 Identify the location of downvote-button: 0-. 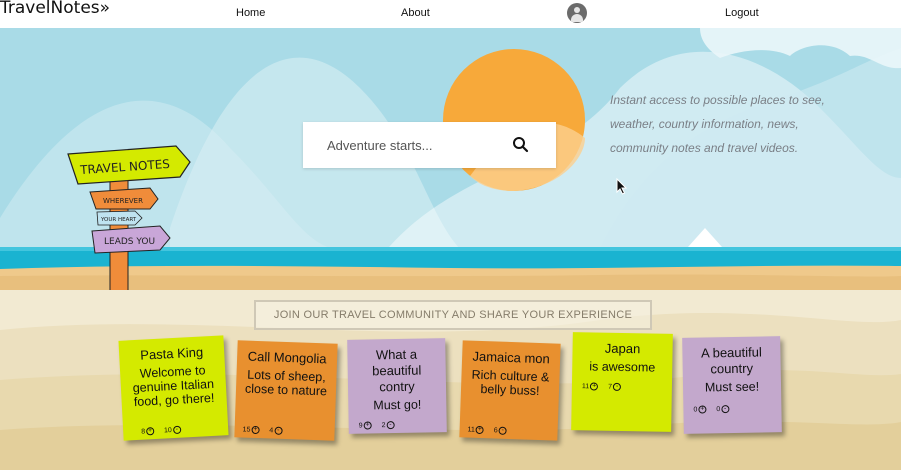
(723, 409).